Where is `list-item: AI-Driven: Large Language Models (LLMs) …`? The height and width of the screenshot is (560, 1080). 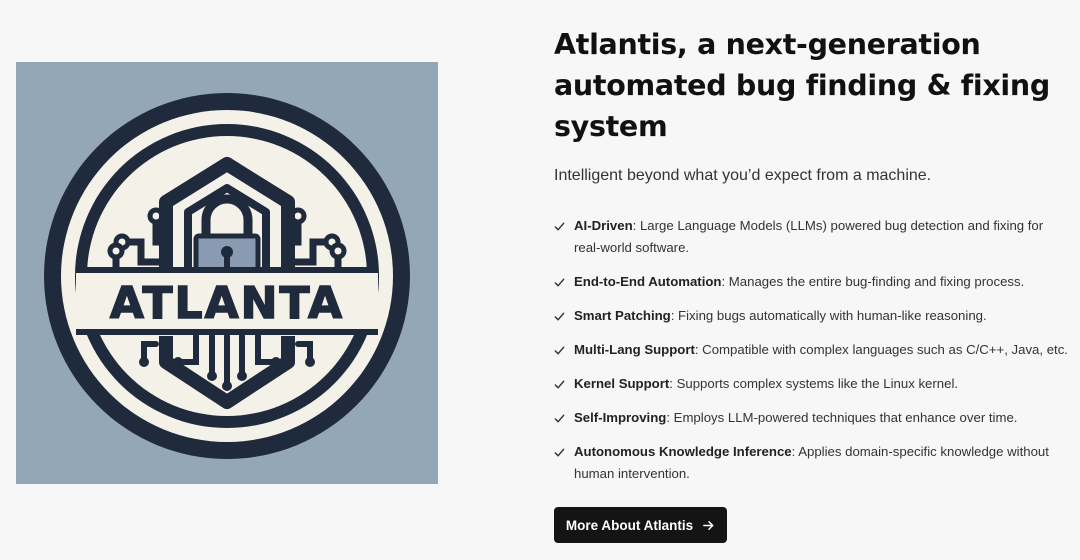 list-item: AI-Driven: Large Language Models (LLMs) … is located at coordinates (811, 237).